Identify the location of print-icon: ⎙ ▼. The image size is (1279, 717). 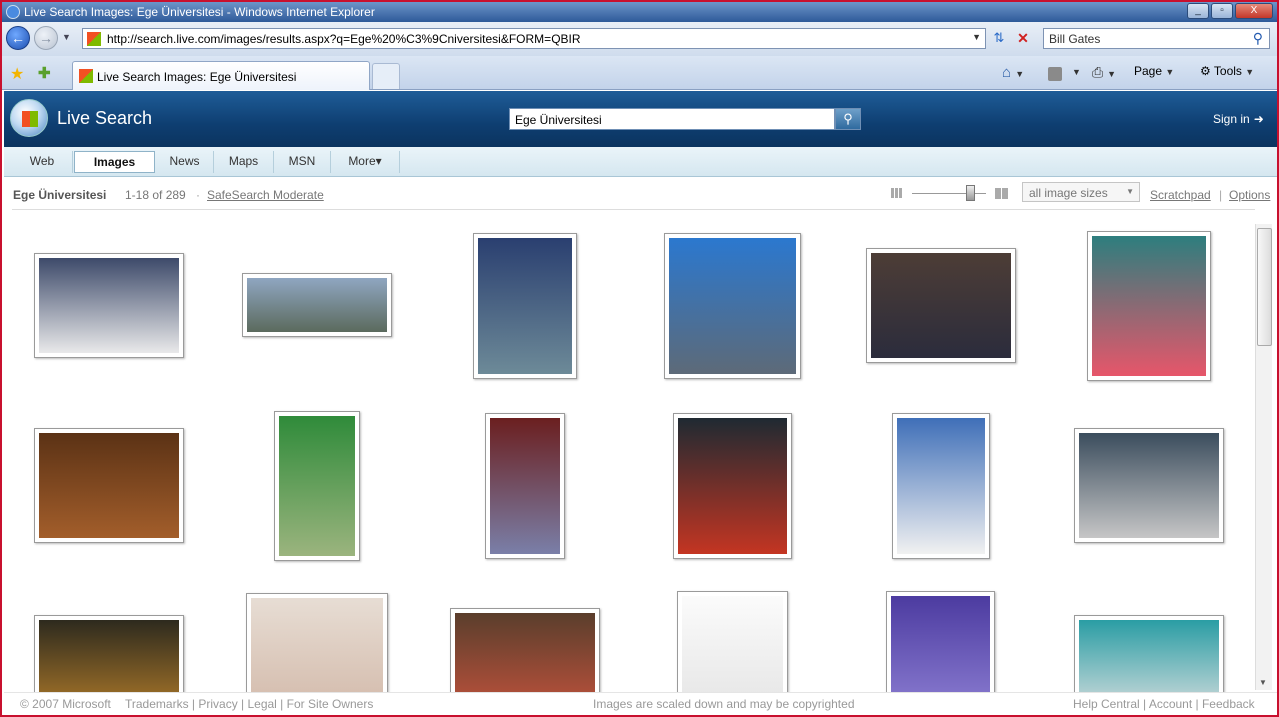
(1104, 72).